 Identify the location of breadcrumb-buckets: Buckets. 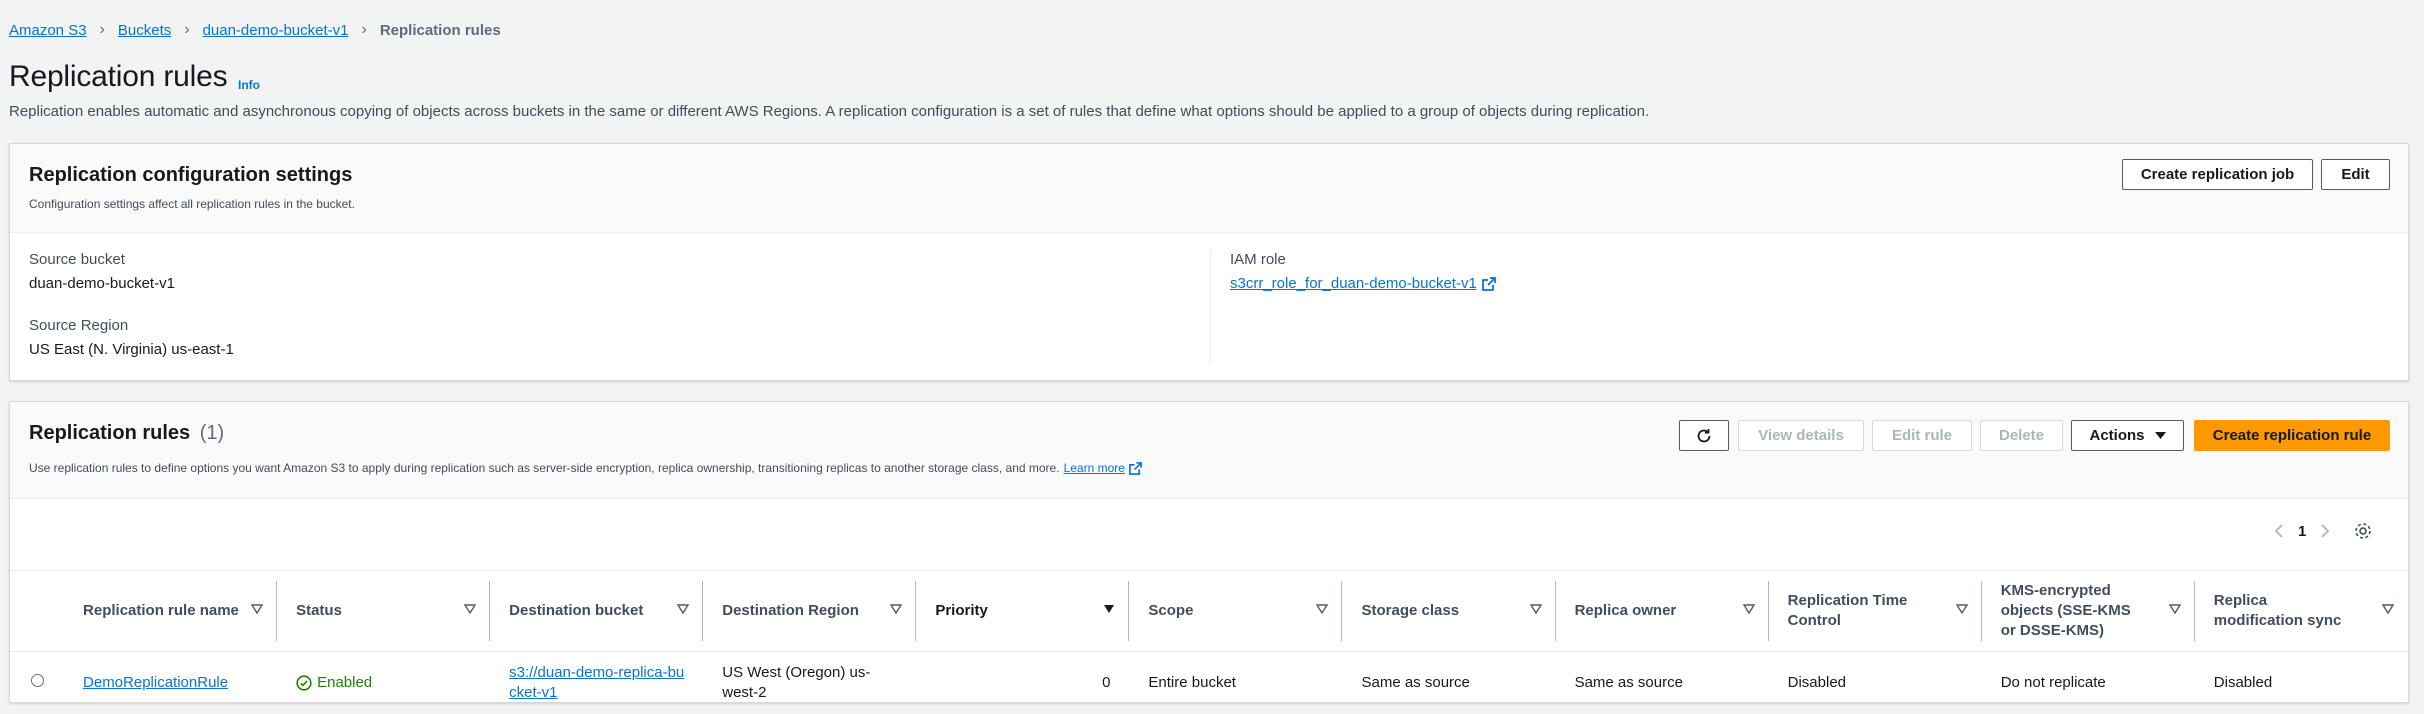
(144, 30).